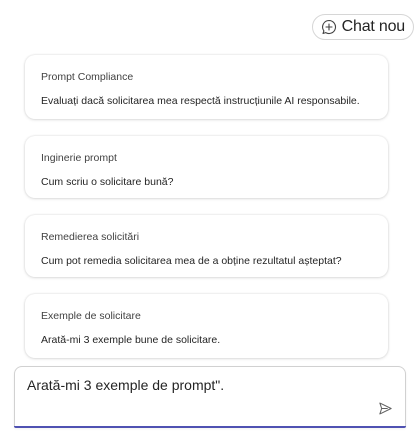  Describe the element at coordinates (329, 27) in the screenshot. I see `chat-add-icon` at that location.